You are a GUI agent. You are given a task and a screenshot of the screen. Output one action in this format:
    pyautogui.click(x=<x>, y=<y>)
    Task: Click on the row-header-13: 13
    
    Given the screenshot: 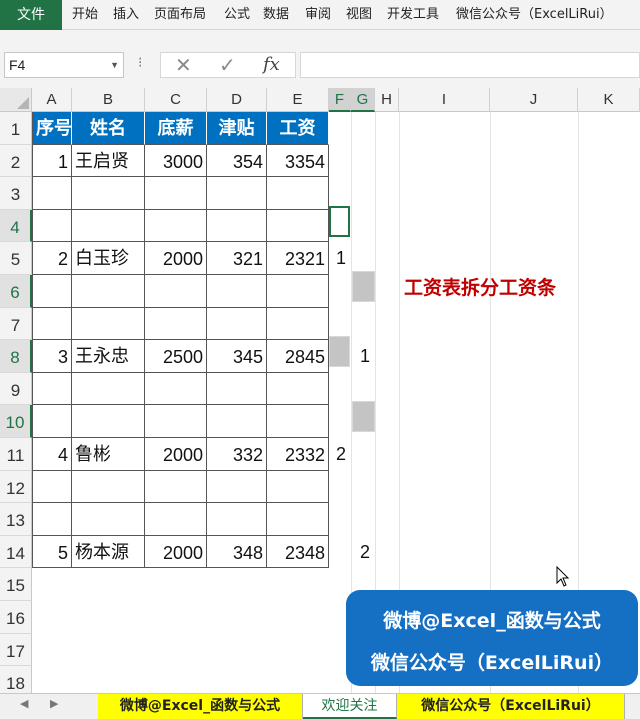 What is the action you would take?
    pyautogui.click(x=16, y=519)
    